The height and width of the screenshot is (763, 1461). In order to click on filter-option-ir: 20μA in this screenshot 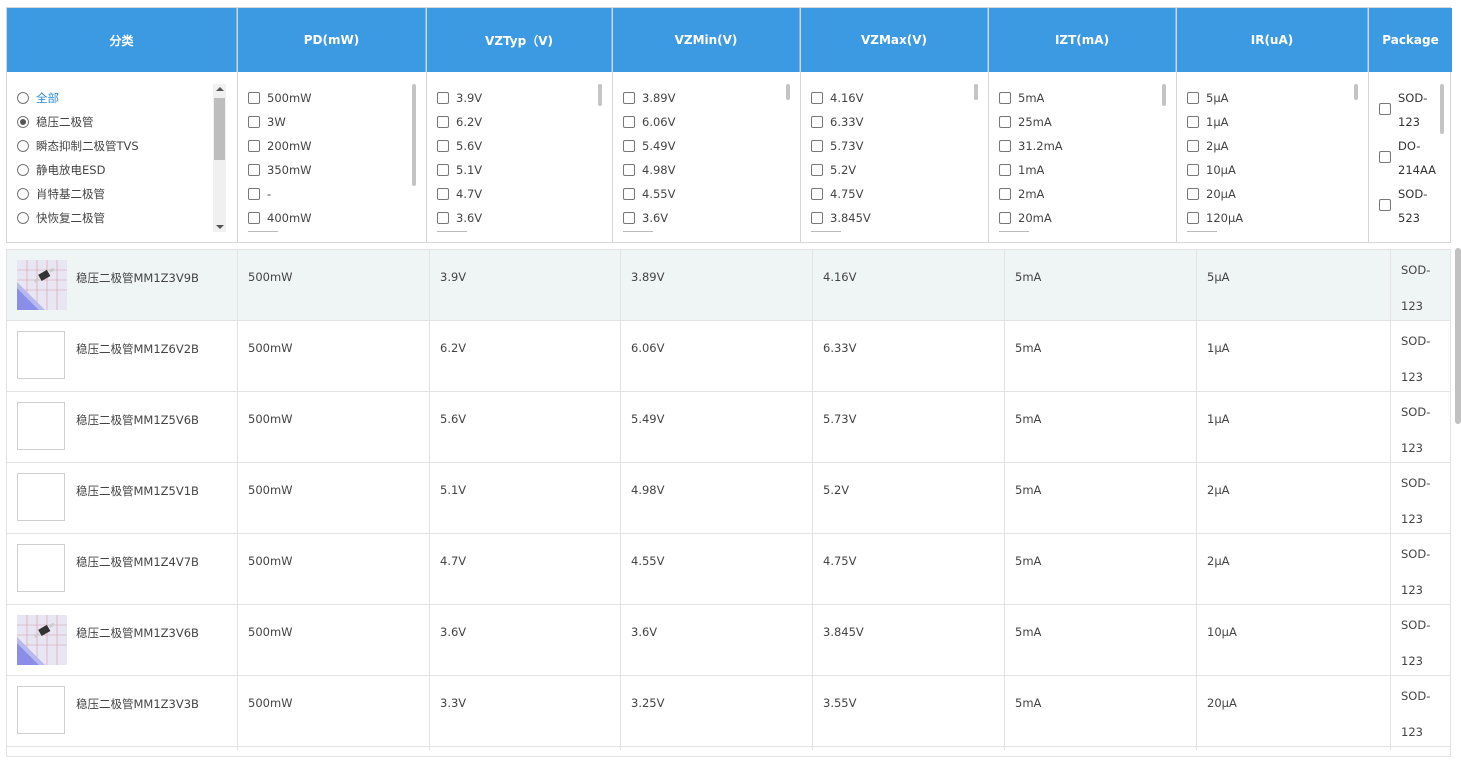, I will do `click(1277, 194)`.